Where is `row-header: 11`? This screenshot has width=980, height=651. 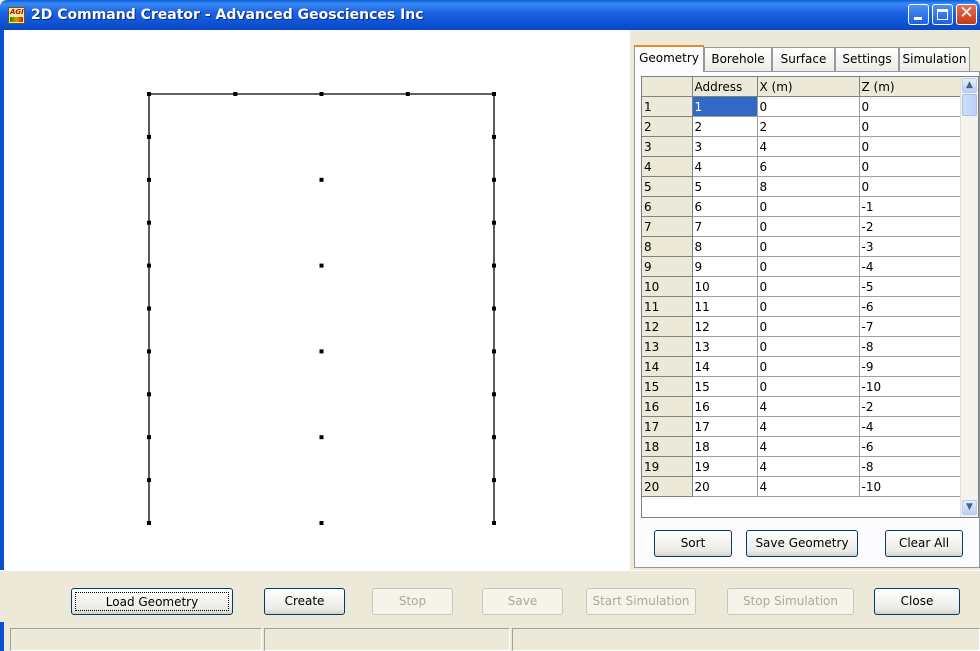 row-header: 11 is located at coordinates (667, 306).